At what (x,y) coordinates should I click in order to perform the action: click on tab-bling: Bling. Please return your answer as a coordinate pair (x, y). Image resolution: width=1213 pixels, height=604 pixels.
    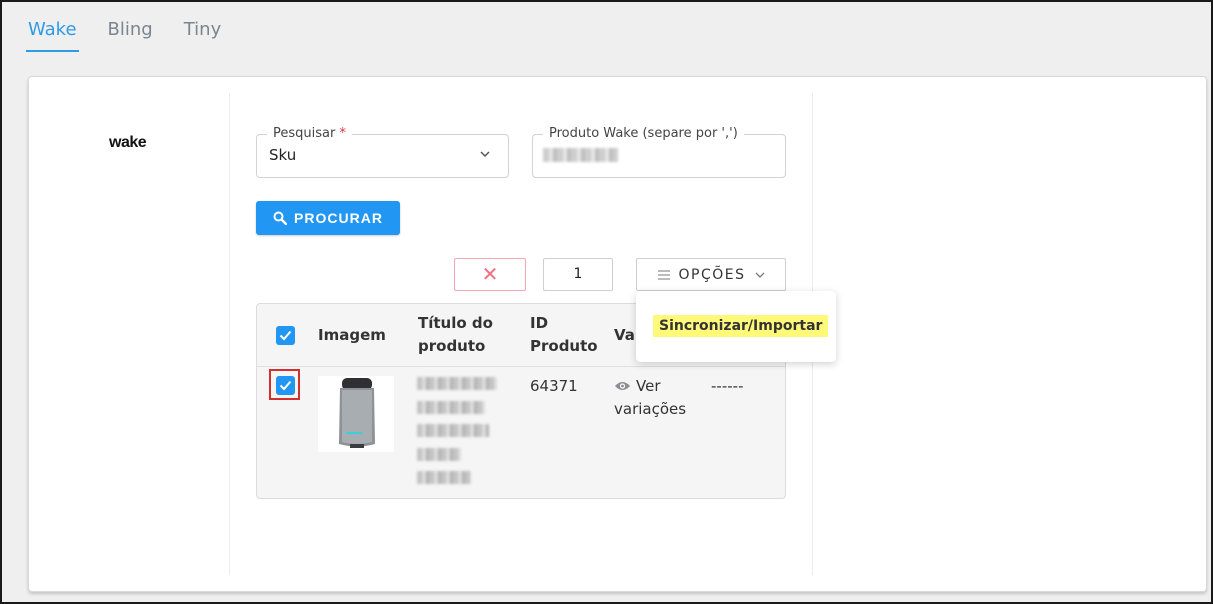
    Looking at the image, I should click on (130, 35).